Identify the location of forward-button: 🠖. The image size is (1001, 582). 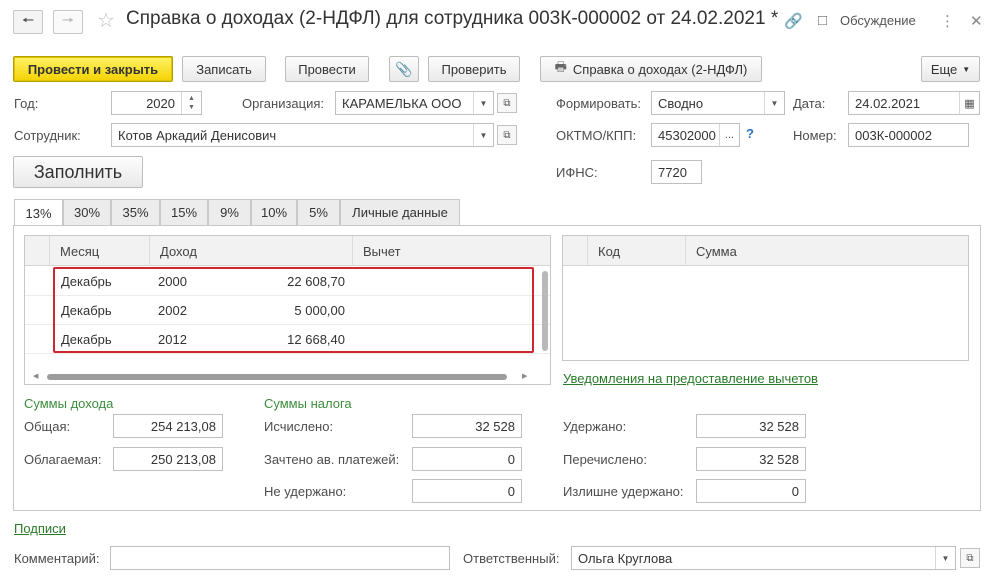
(68, 22).